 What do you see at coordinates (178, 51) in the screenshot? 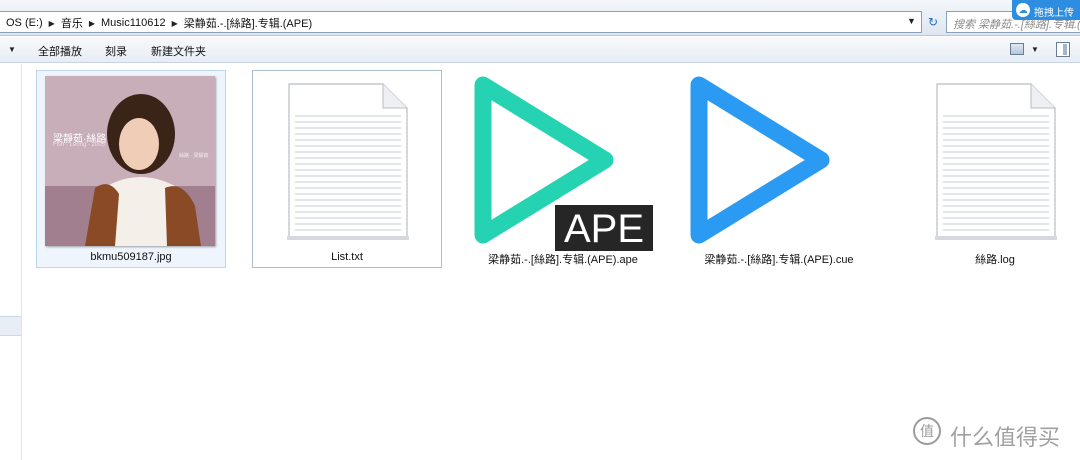
I see `new-folder-button: 新建文件夹` at bounding box center [178, 51].